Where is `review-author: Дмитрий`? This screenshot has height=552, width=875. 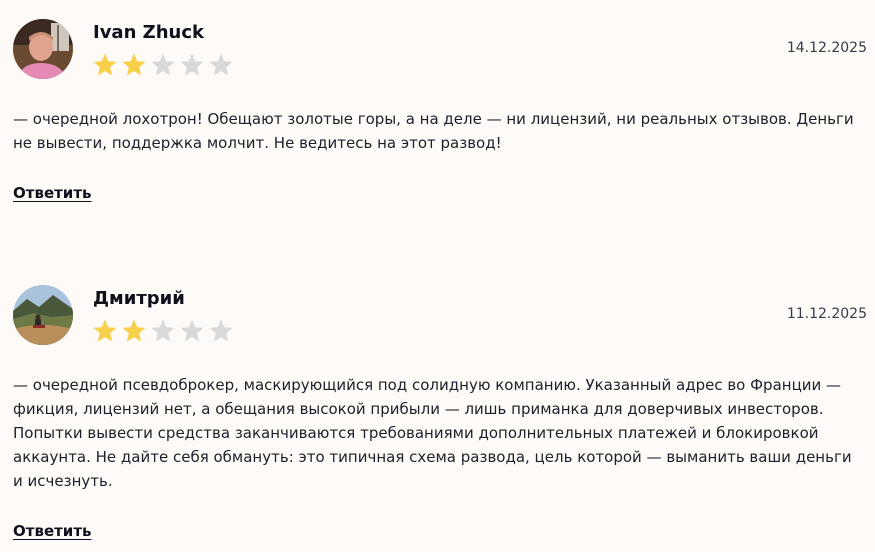
review-author: Дмитрий is located at coordinates (139, 298).